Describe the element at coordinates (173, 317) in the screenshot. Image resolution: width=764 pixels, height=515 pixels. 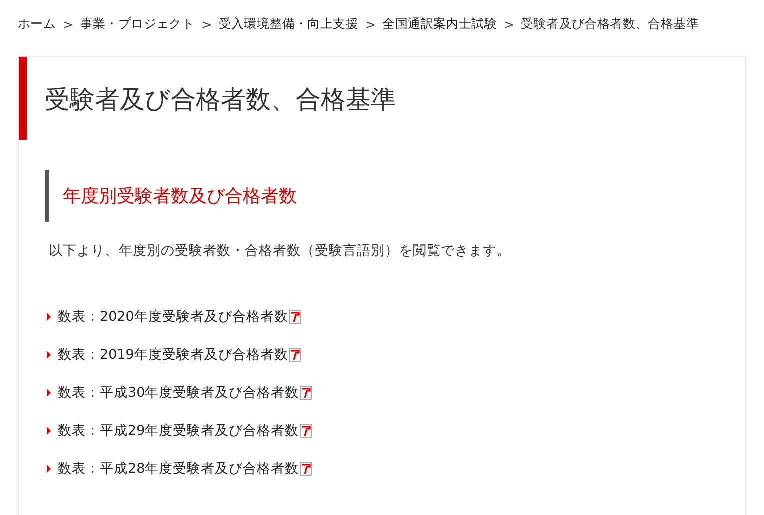
I see `pdf-link: 数表：2020年度受験者及び合格者数` at that location.